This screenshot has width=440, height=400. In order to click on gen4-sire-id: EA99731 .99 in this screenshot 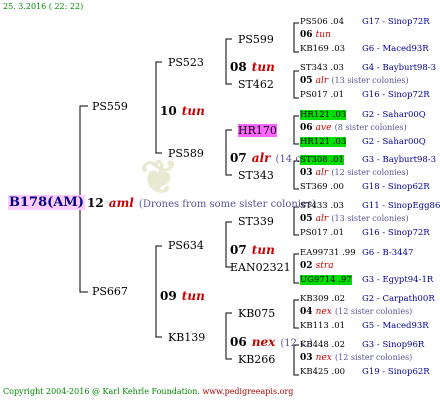, I will do `click(328, 253)`.